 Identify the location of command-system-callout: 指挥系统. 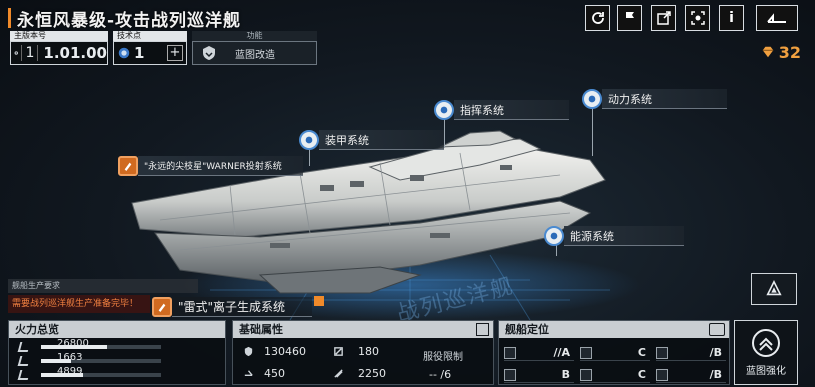
(501, 110).